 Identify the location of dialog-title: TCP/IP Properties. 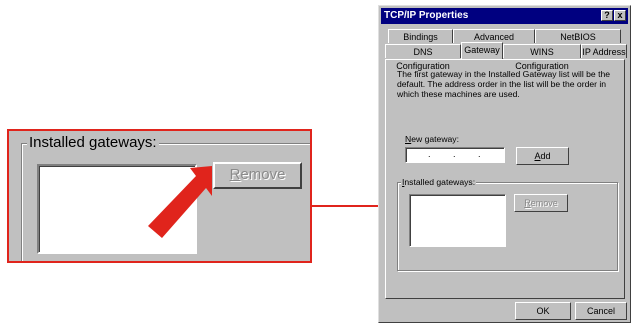
(426, 15).